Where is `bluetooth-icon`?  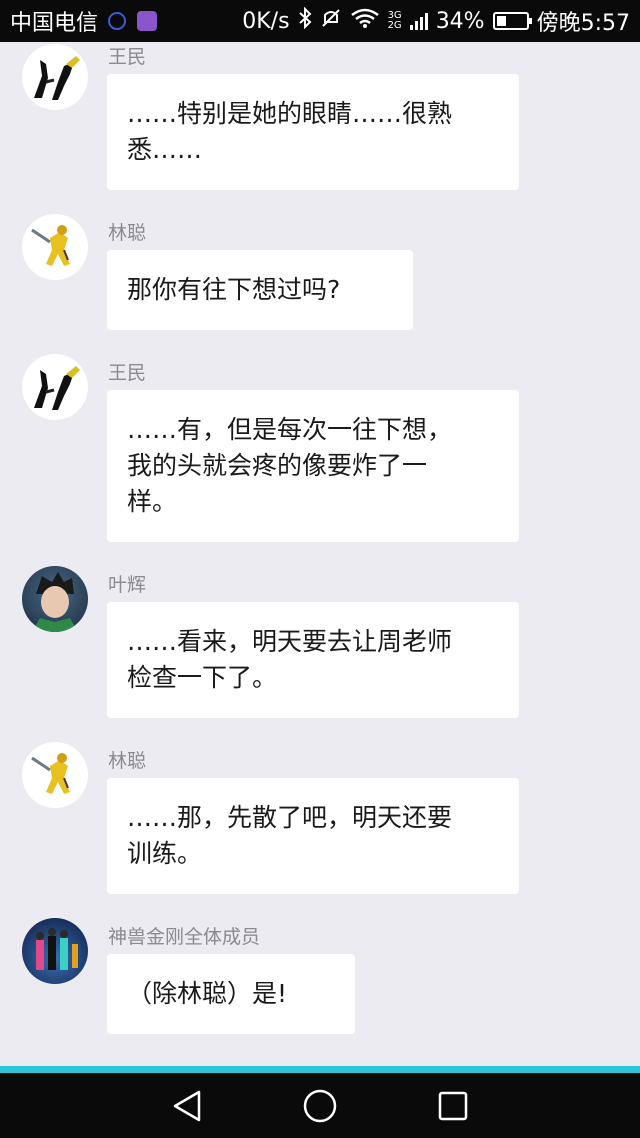
bluetooth-icon is located at coordinates (305, 20).